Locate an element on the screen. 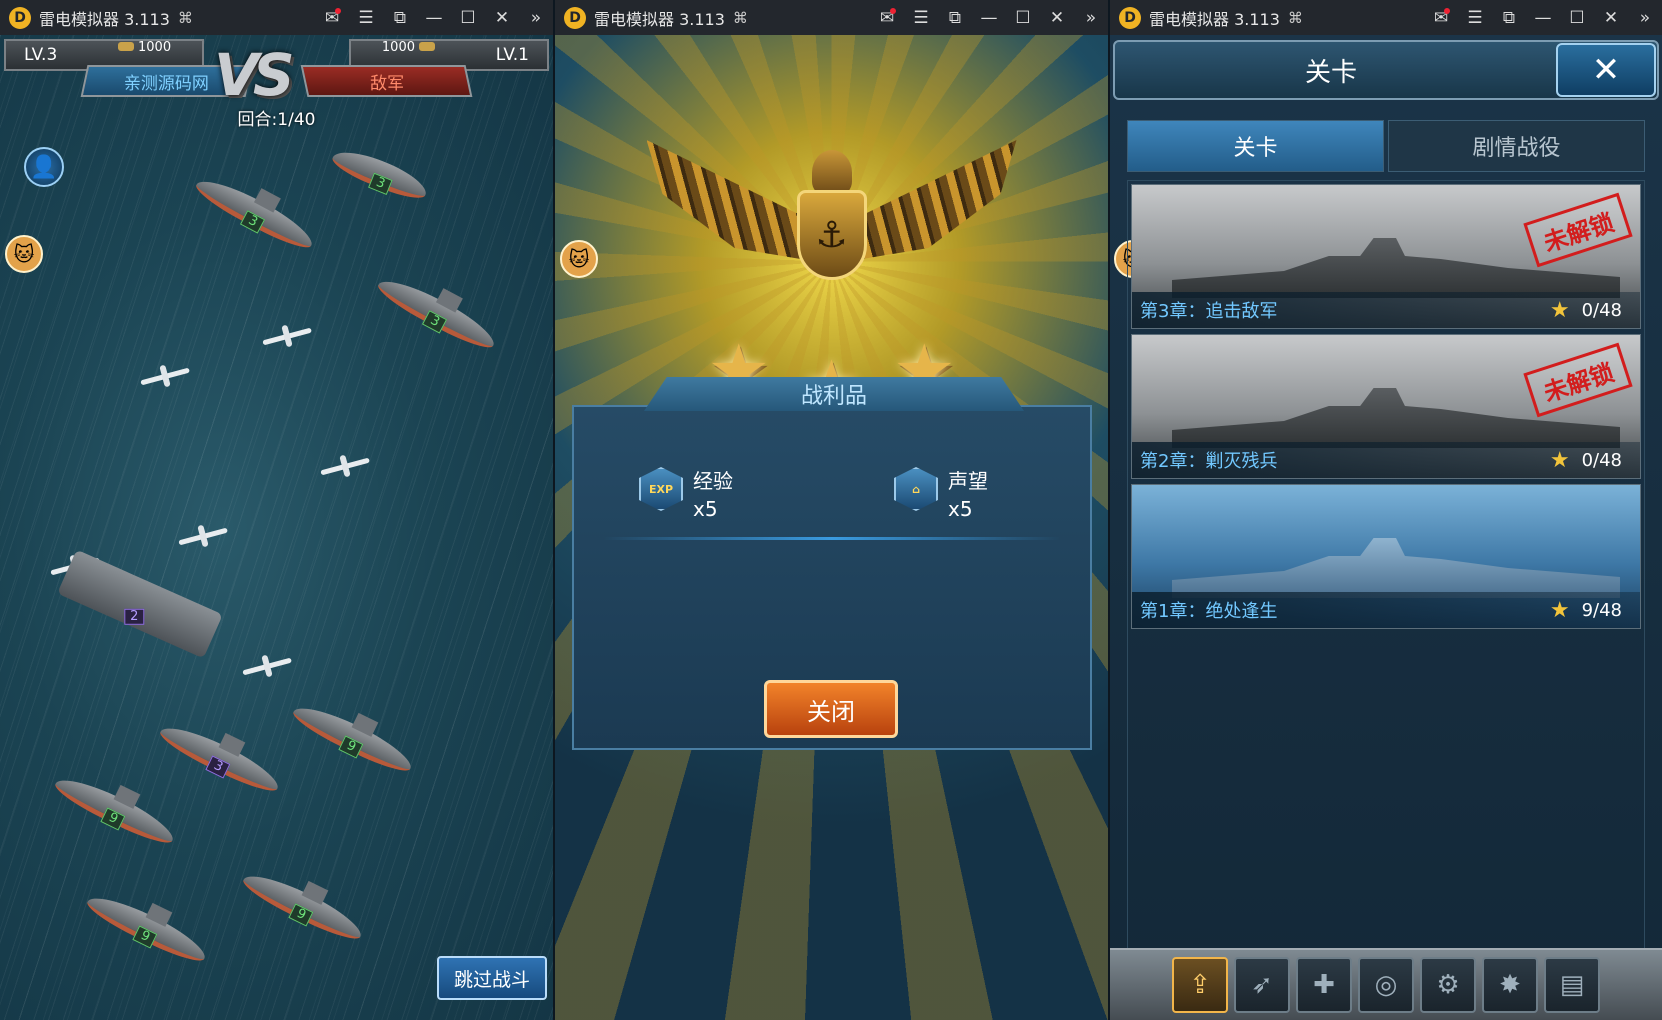 The width and height of the screenshot is (1662, 1020). stage-caption: 第1章：绝处逢生 ★ 9/48 is located at coordinates (1386, 610).